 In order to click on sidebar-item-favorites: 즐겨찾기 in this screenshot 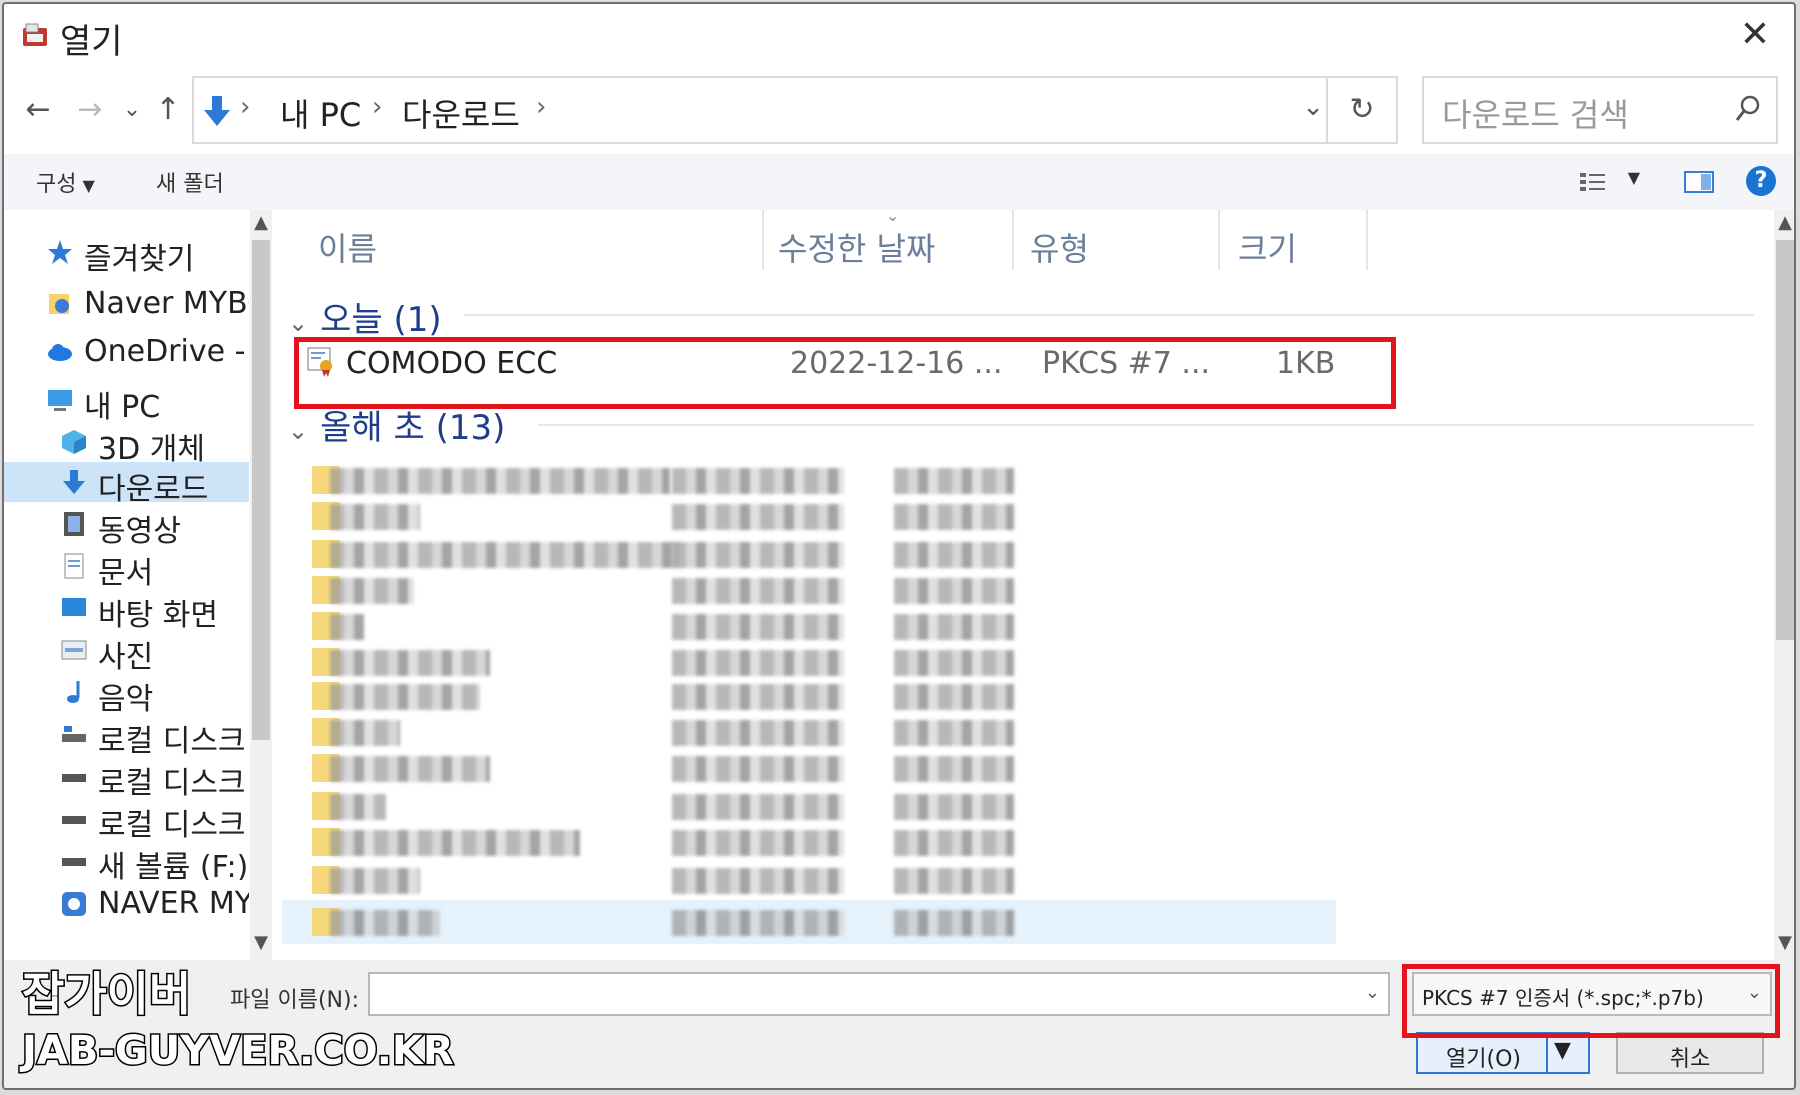, I will do `click(126, 252)`.